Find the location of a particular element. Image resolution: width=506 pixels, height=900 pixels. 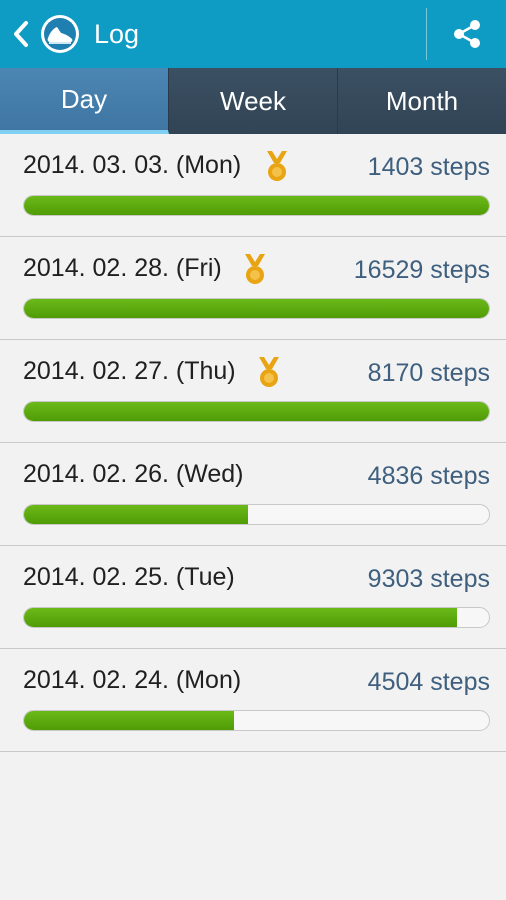

entry-date: 2014. 02. 24. (Mon) is located at coordinates (132, 680).